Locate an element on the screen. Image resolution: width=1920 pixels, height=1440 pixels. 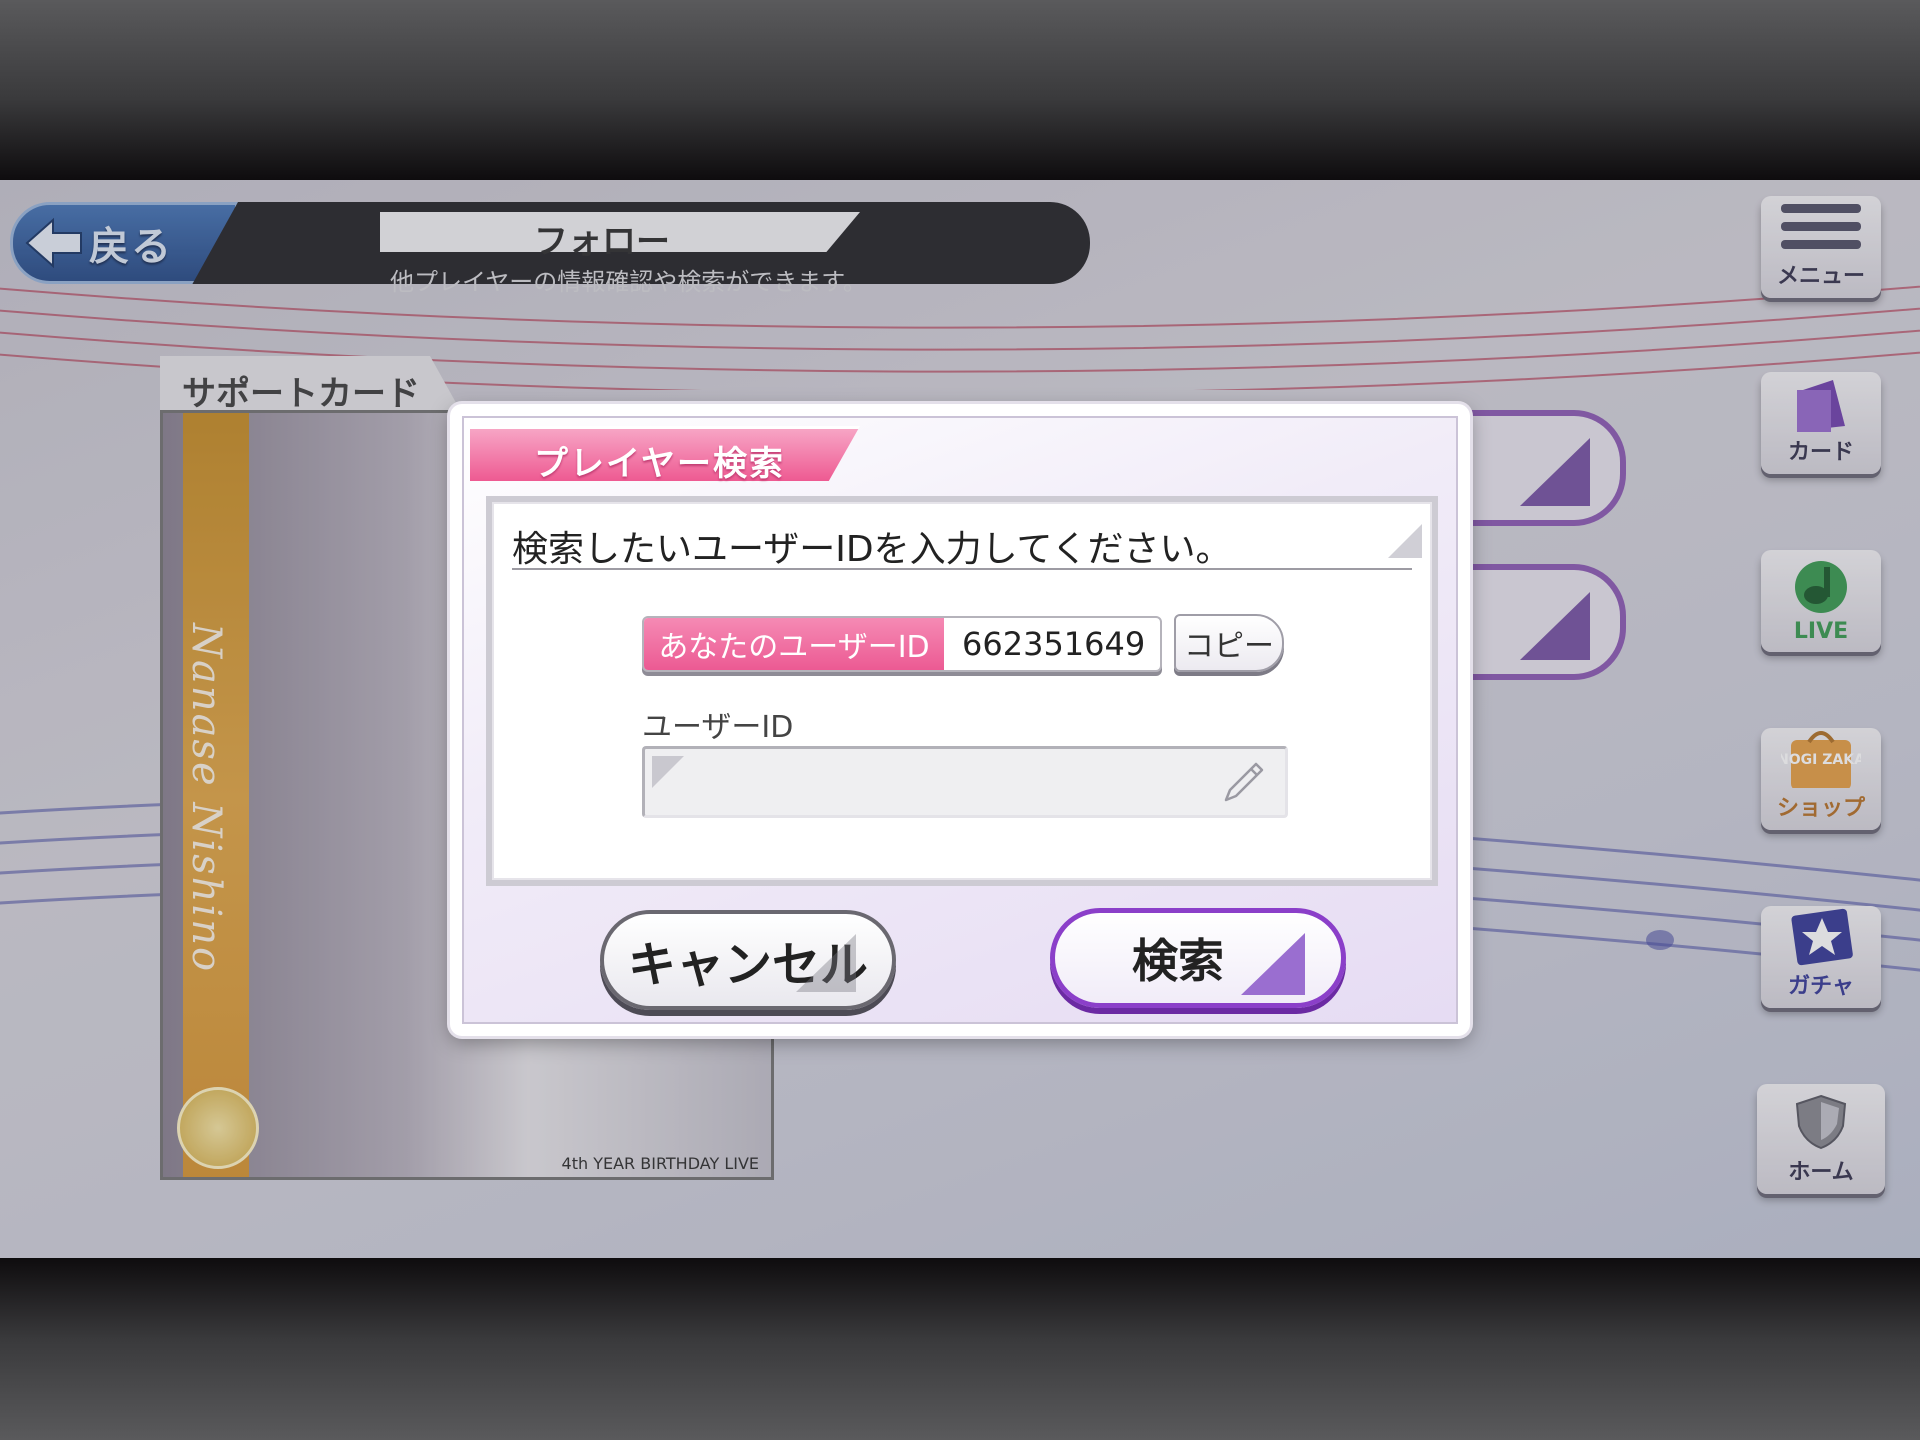
my-user-id-label: あなたのユーザーID is located at coordinates (794, 644).